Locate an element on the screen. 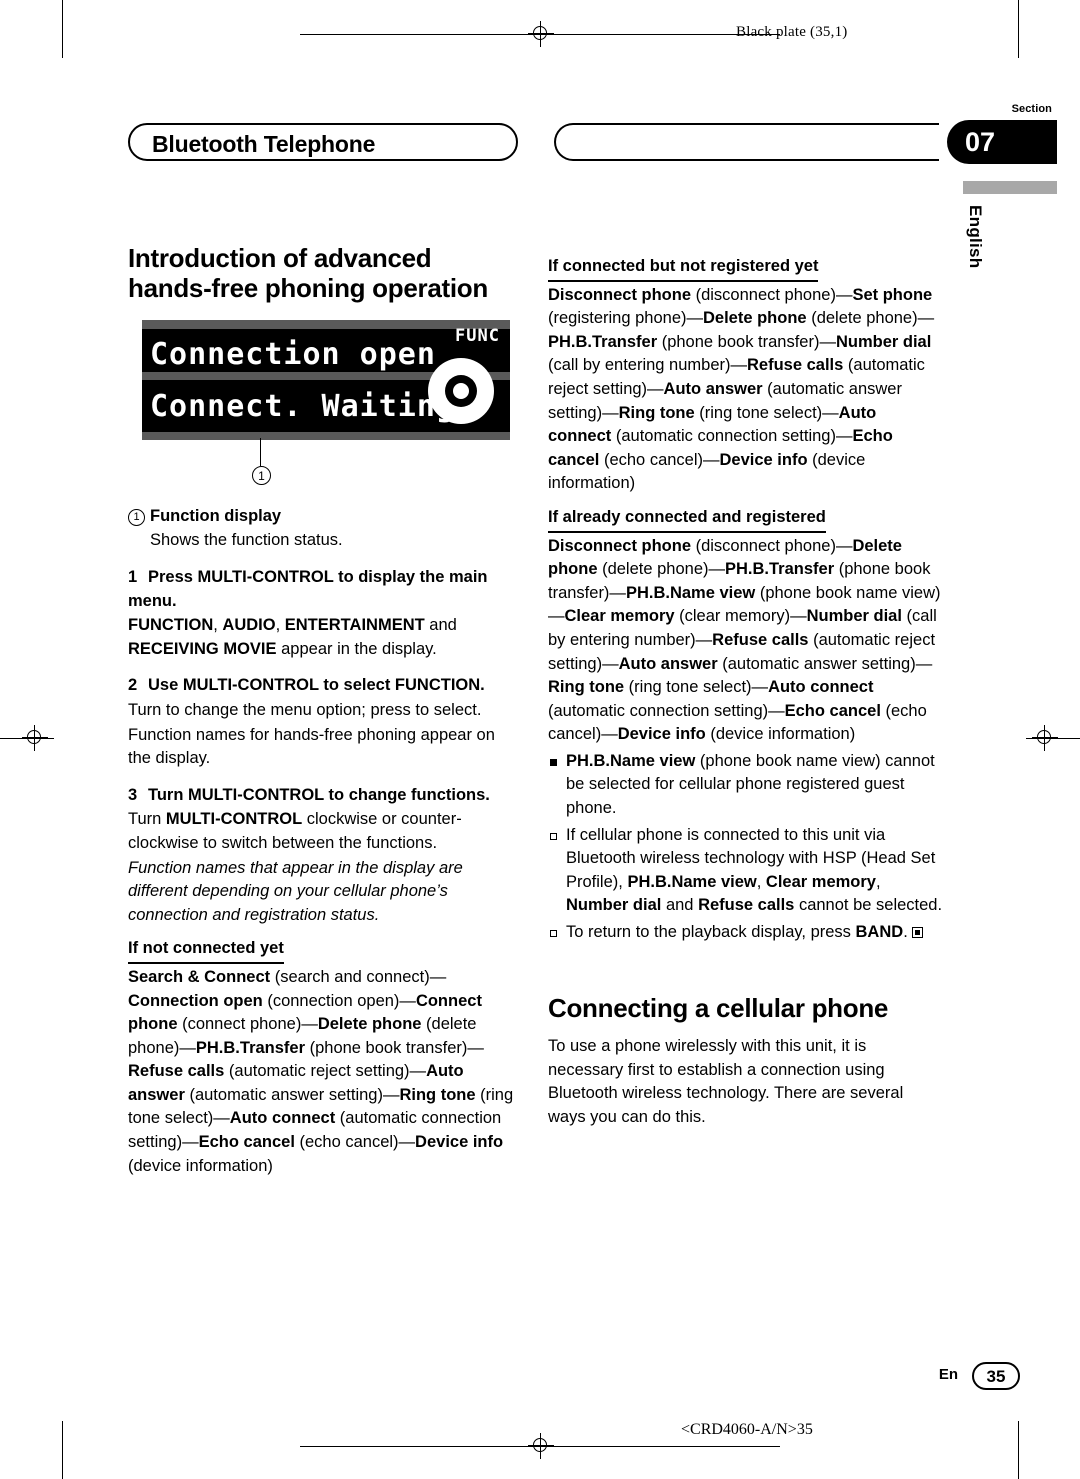 The height and width of the screenshot is (1479, 1080). connected-not-registered-heading: If connected but not registered yet is located at coordinates (683, 268).